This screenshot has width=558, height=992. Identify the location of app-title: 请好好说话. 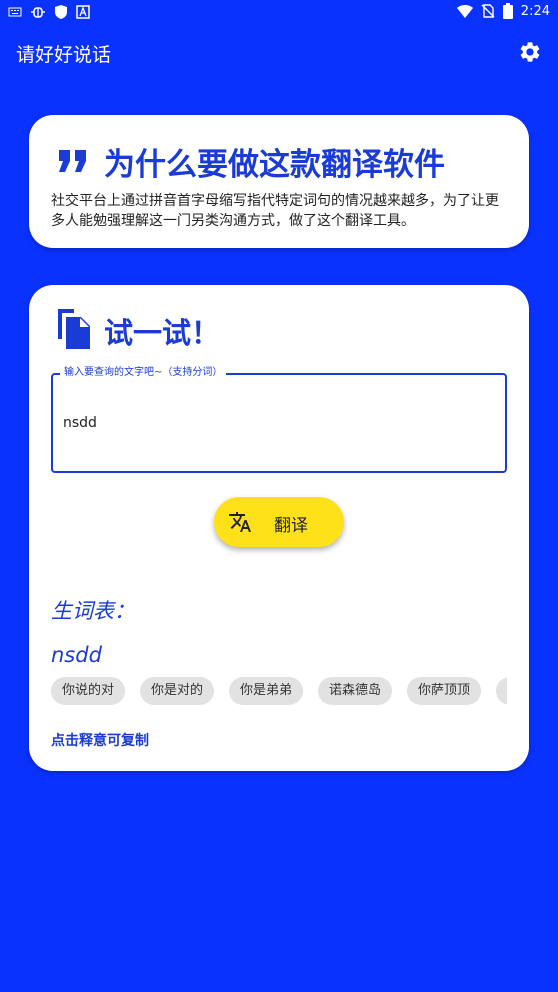
(64, 55).